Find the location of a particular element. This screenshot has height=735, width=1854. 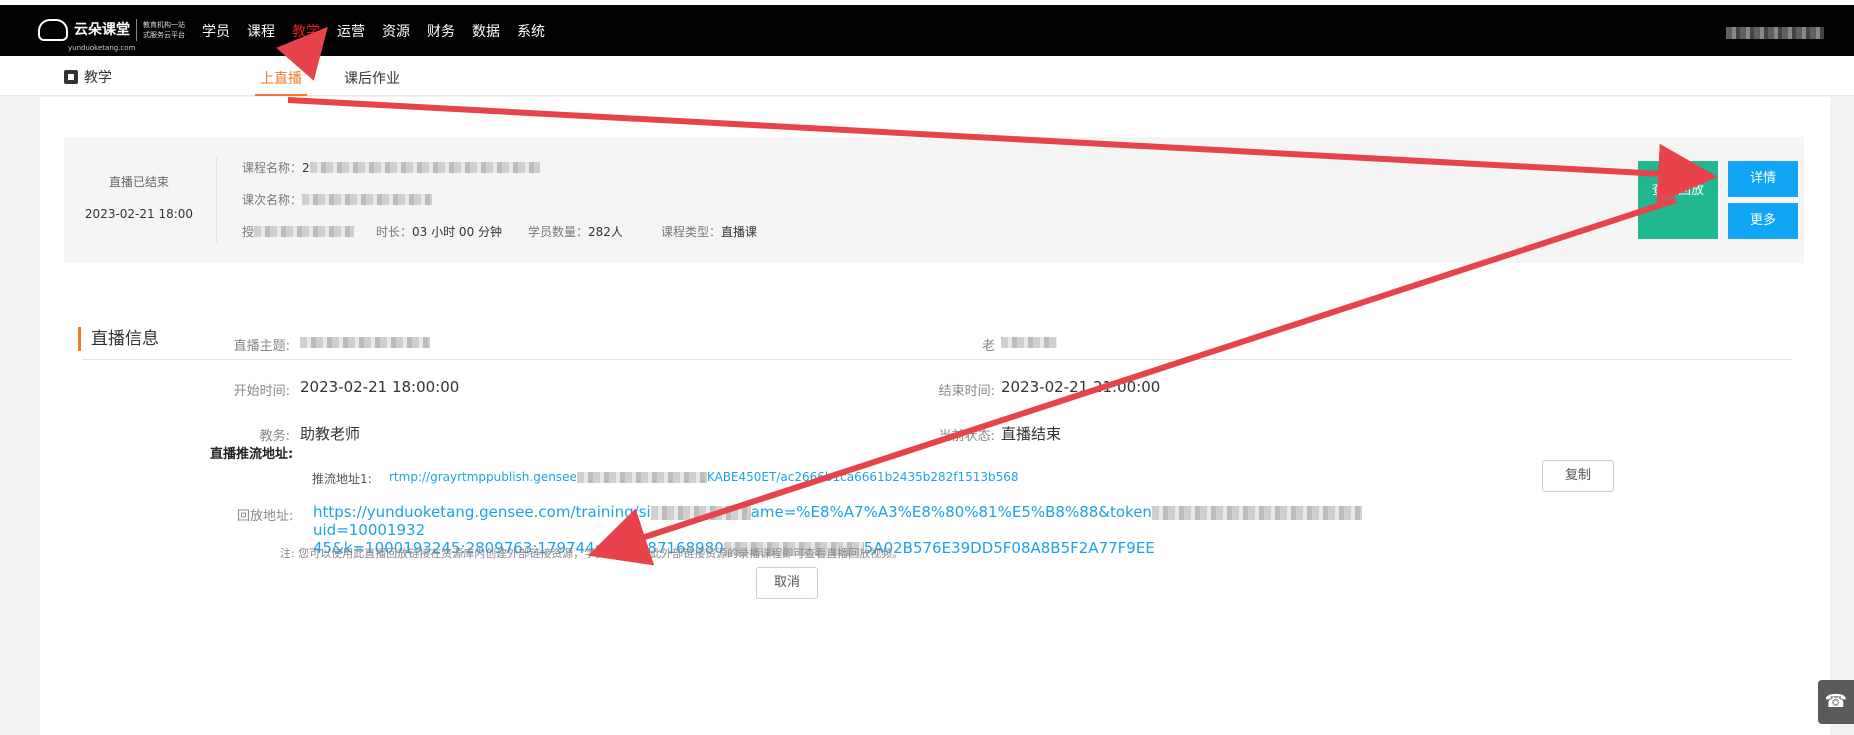

tab-homework: 课后作业 is located at coordinates (372, 78).